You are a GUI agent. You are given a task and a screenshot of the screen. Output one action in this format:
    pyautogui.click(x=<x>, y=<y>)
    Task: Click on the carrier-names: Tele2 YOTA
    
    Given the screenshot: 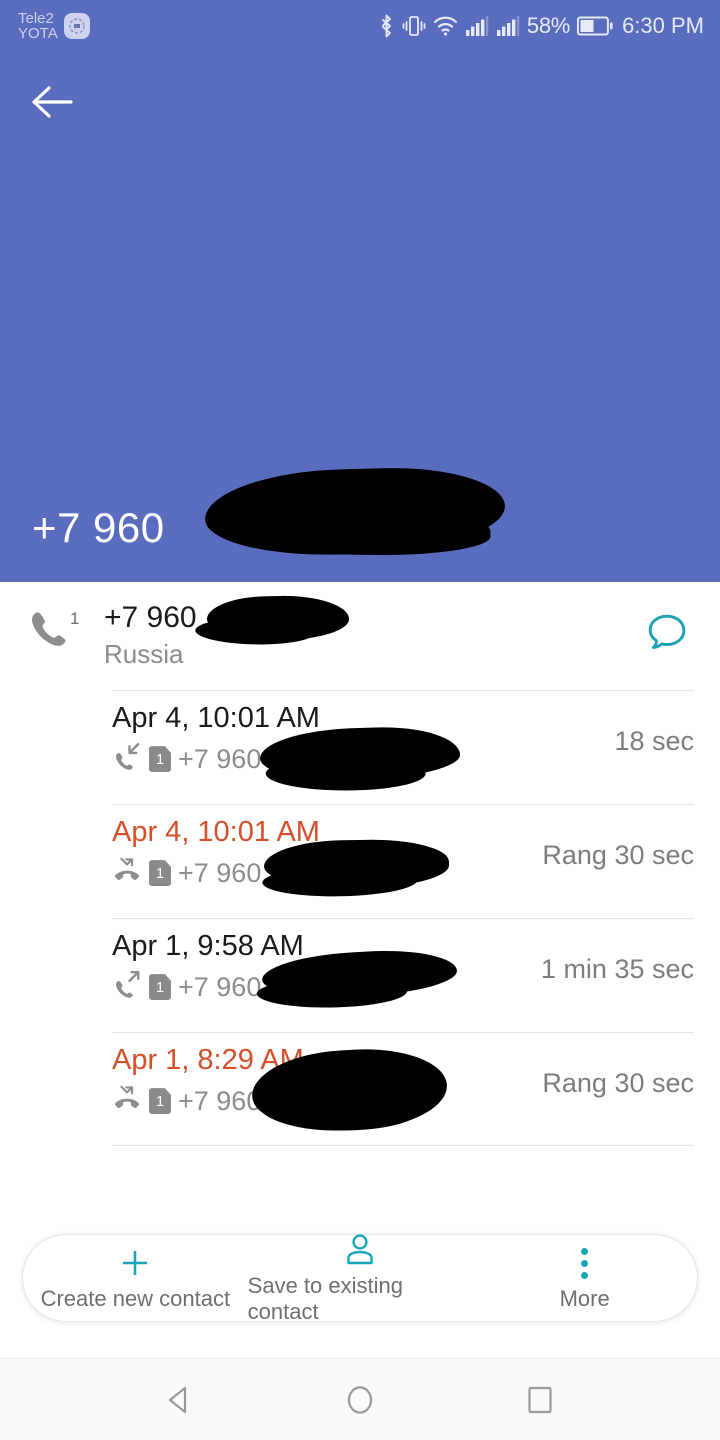 What is the action you would take?
    pyautogui.click(x=38, y=25)
    